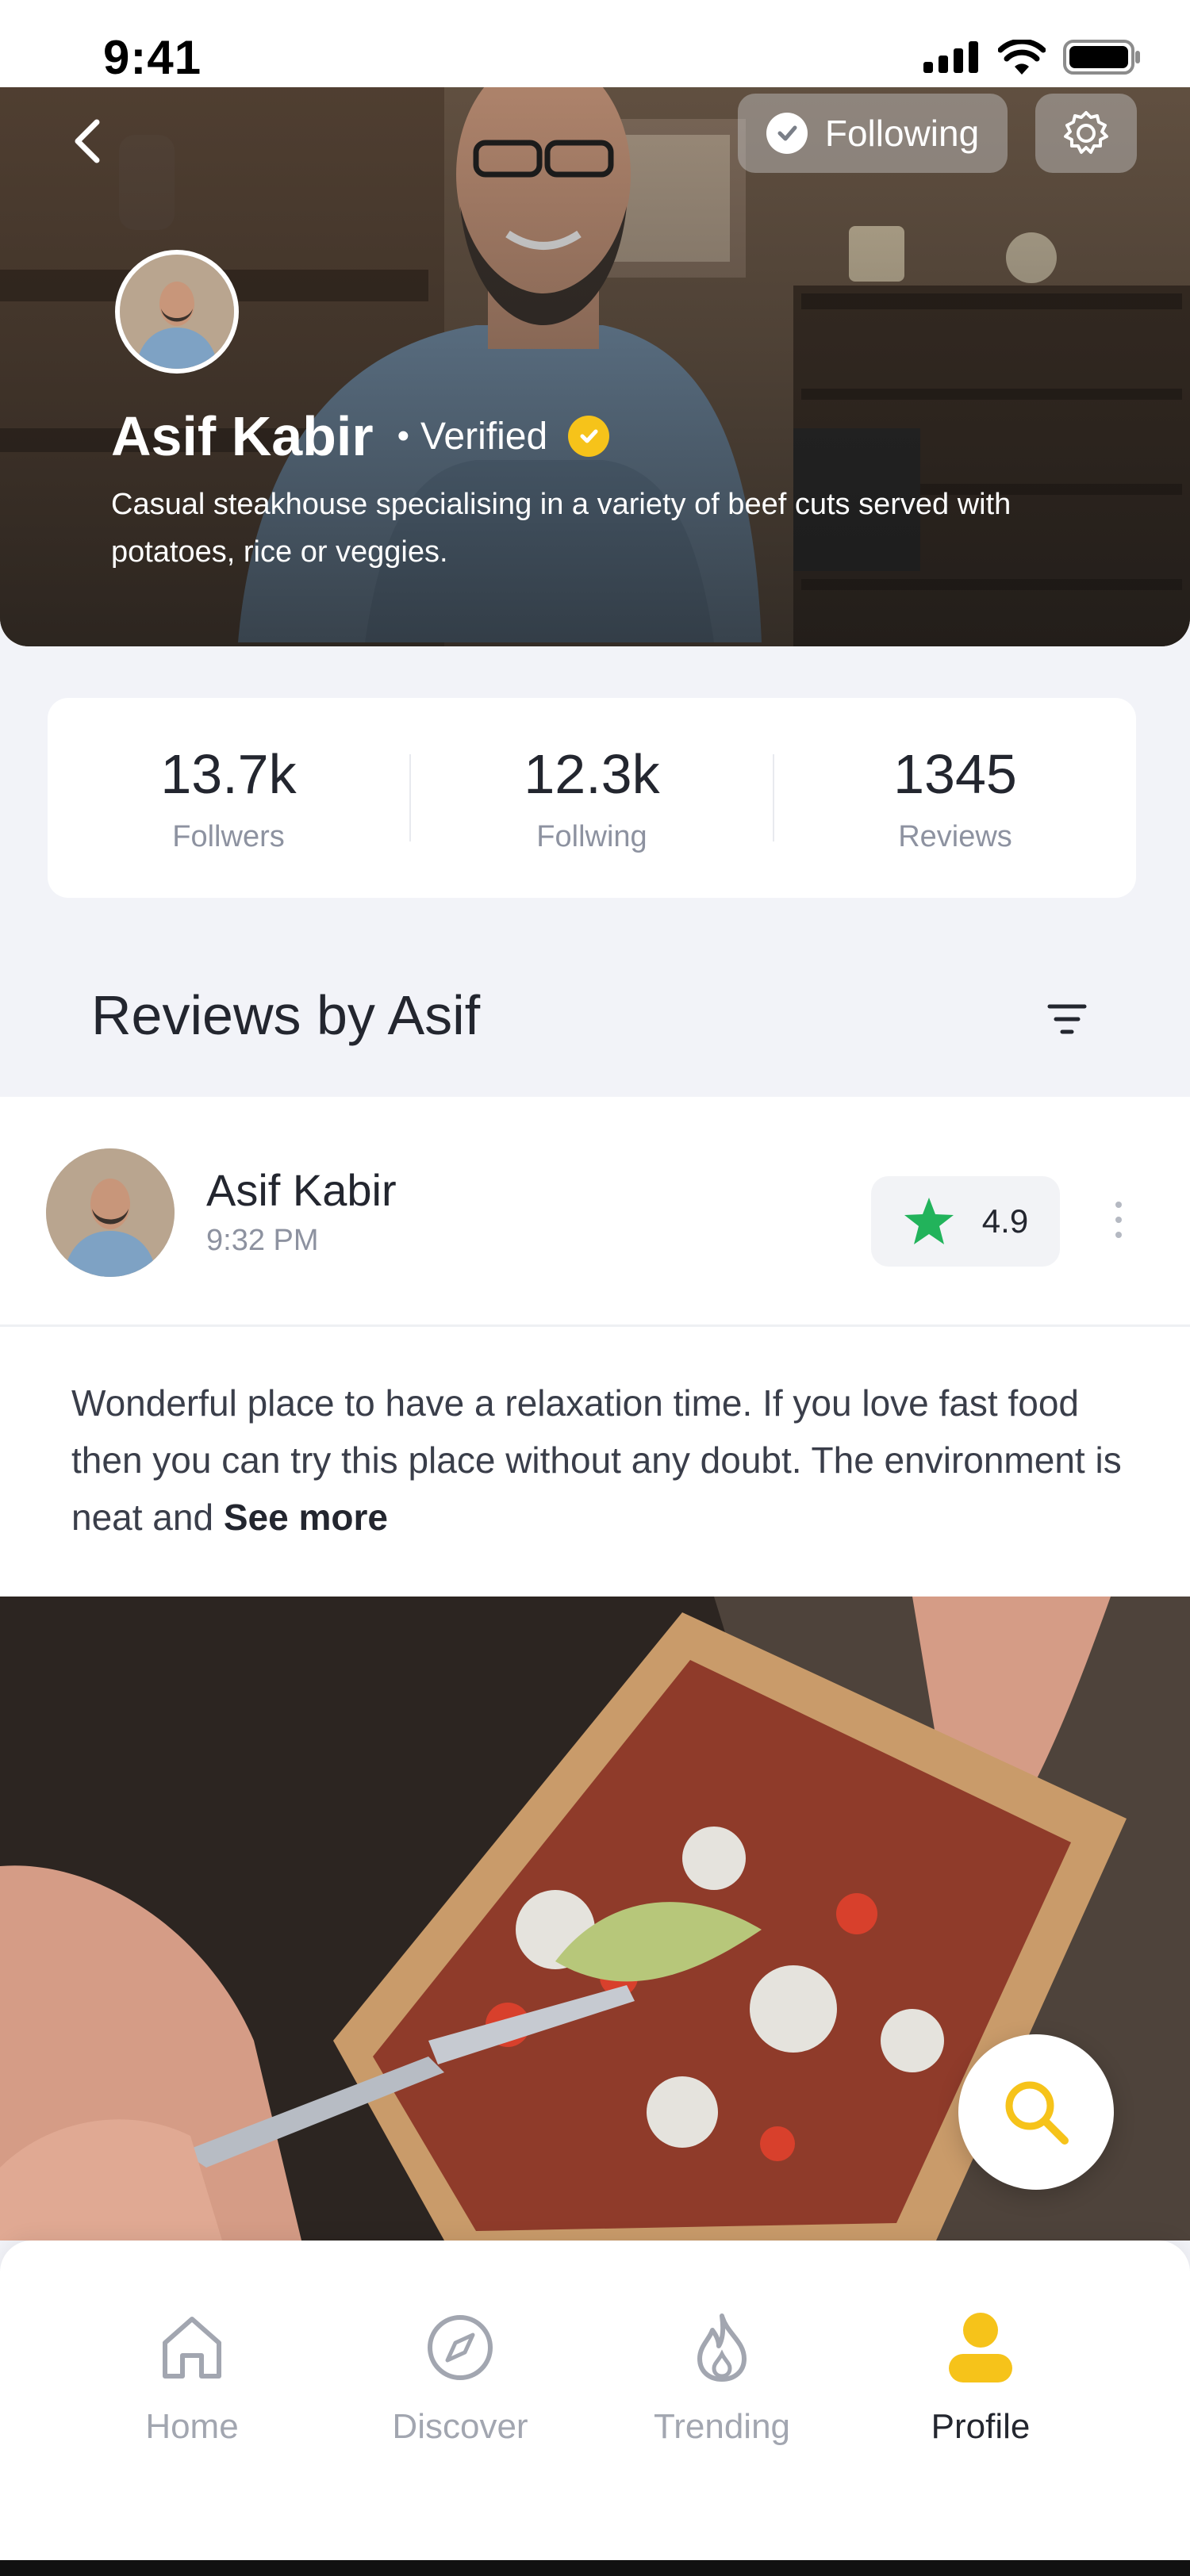 This screenshot has height=2576, width=1190. I want to click on stat-followers: 13.7k Follwers, so click(229, 798).